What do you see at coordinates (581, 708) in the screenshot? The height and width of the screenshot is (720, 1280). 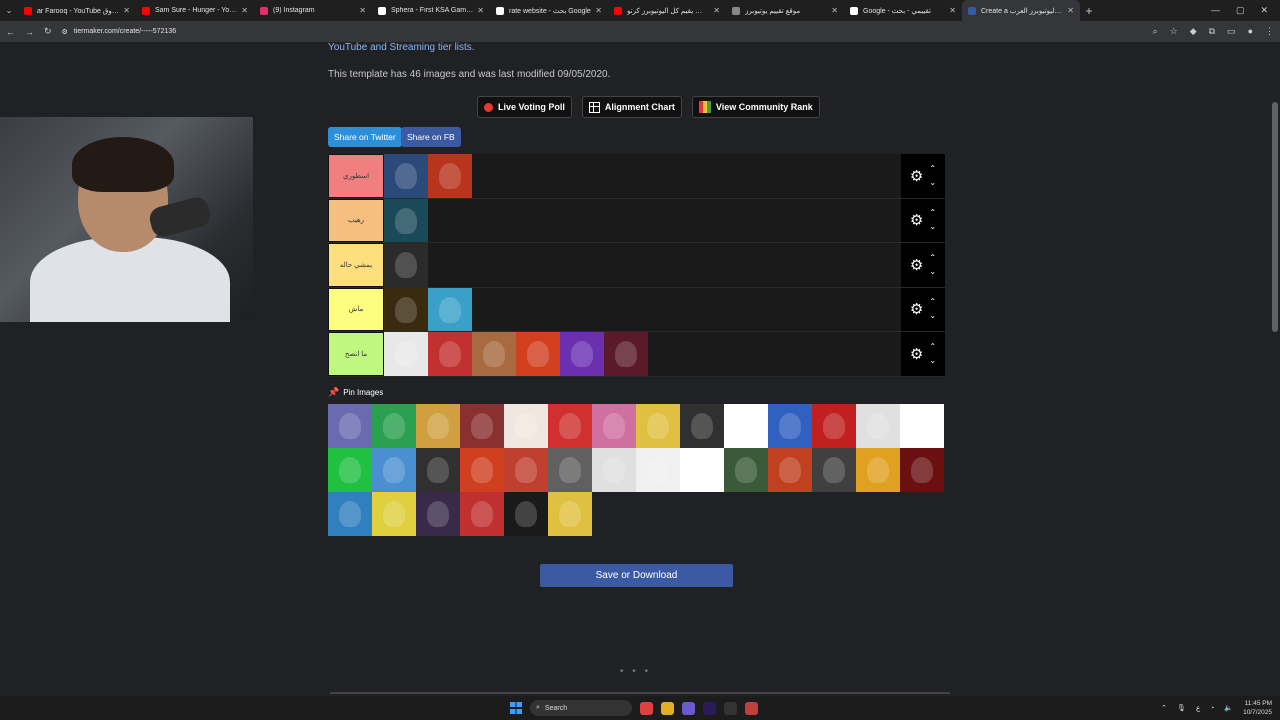 I see `taskbar-search: ⌕ Search` at bounding box center [581, 708].